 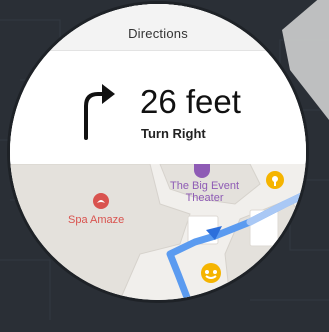 What do you see at coordinates (158, 33) in the screenshot?
I see `page-title: Directions` at bounding box center [158, 33].